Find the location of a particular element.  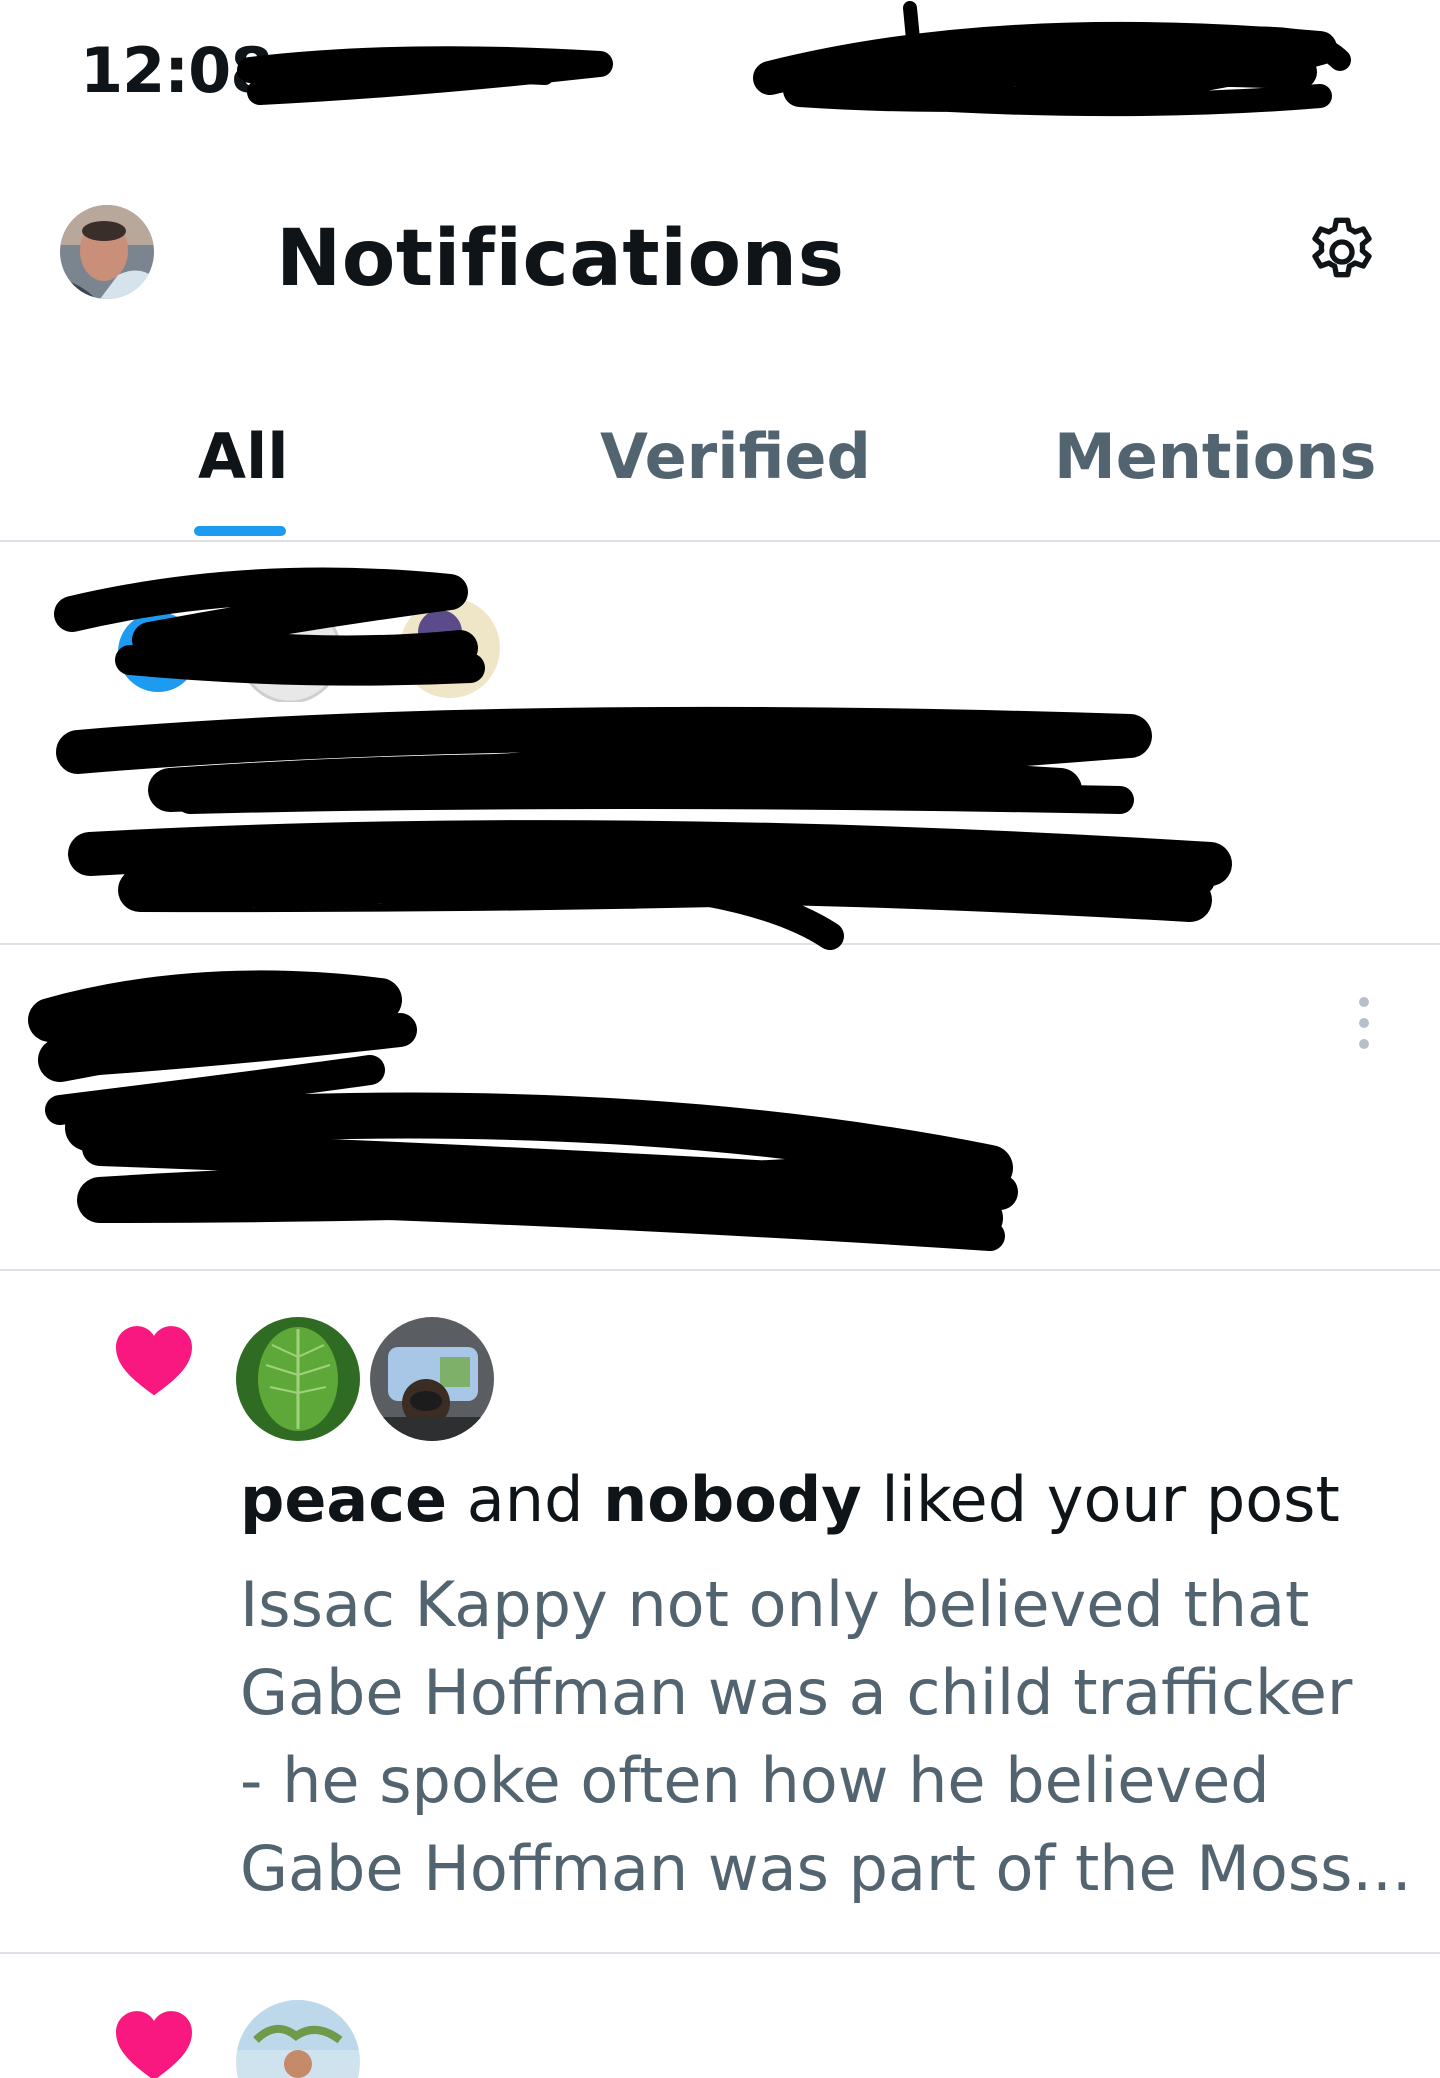

active-tab-indicator is located at coordinates (240, 531).